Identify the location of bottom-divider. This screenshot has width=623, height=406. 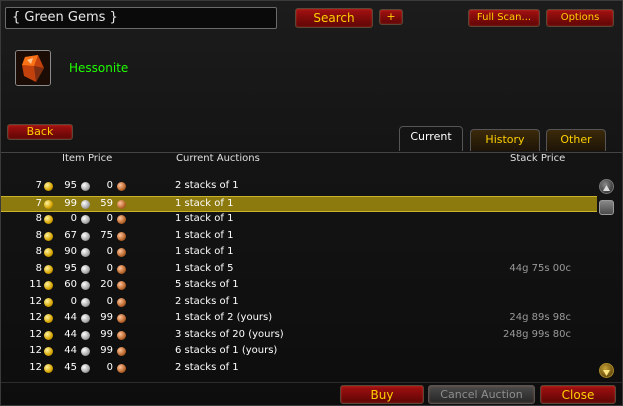
(311, 382).